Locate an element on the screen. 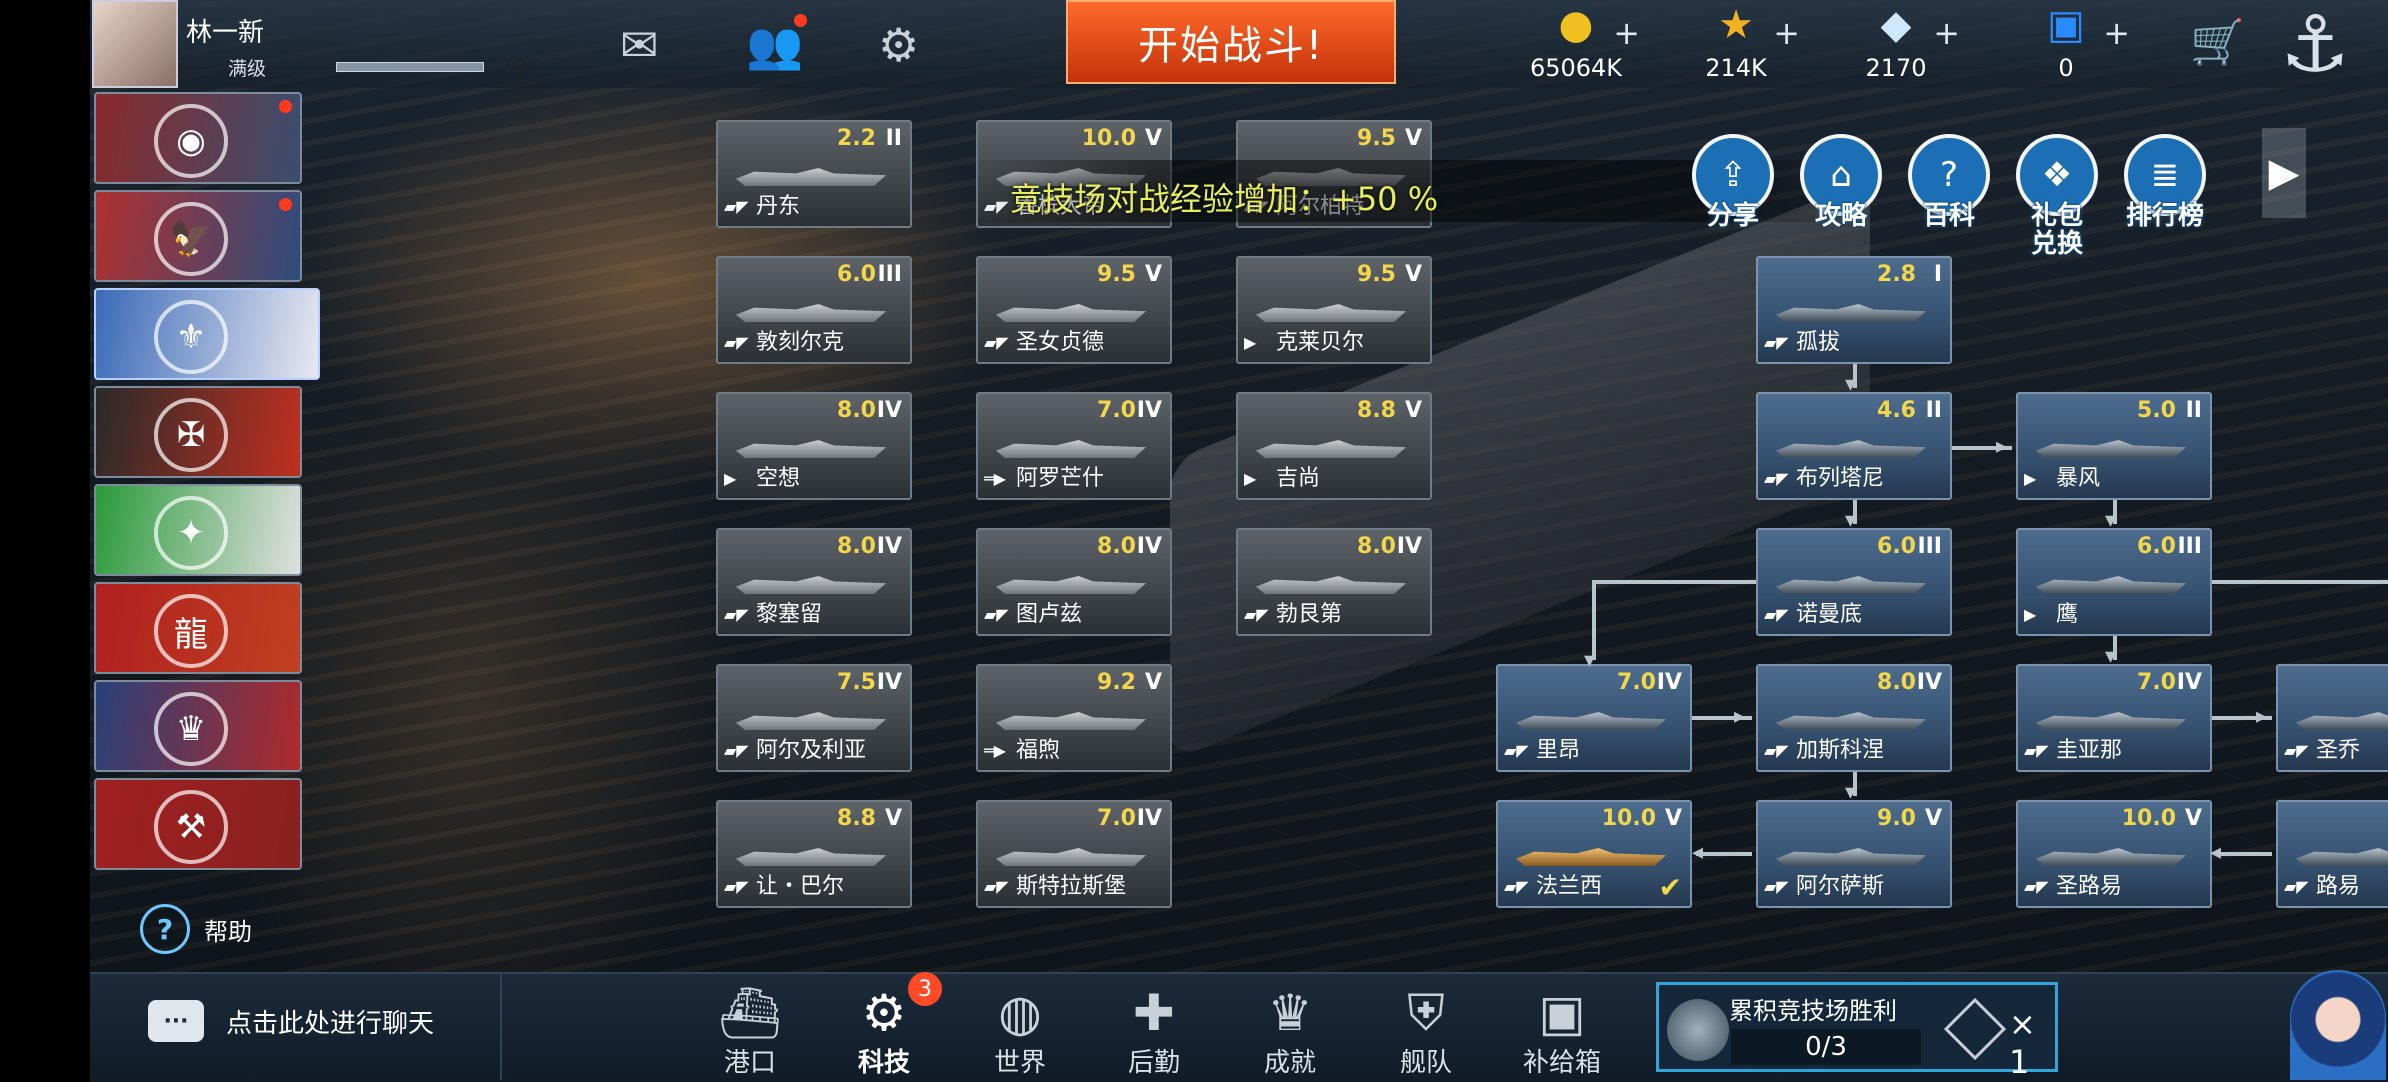  ship-card: 5.0 II ▶ 暴风 is located at coordinates (2114, 446).